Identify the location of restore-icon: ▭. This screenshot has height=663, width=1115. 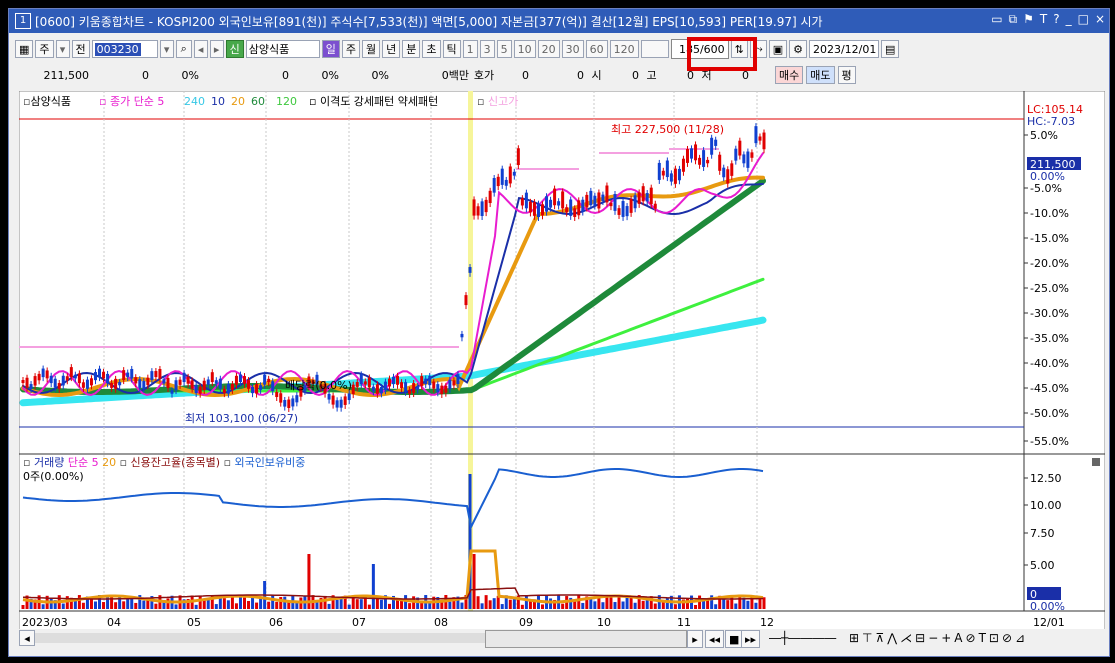
(996, 19).